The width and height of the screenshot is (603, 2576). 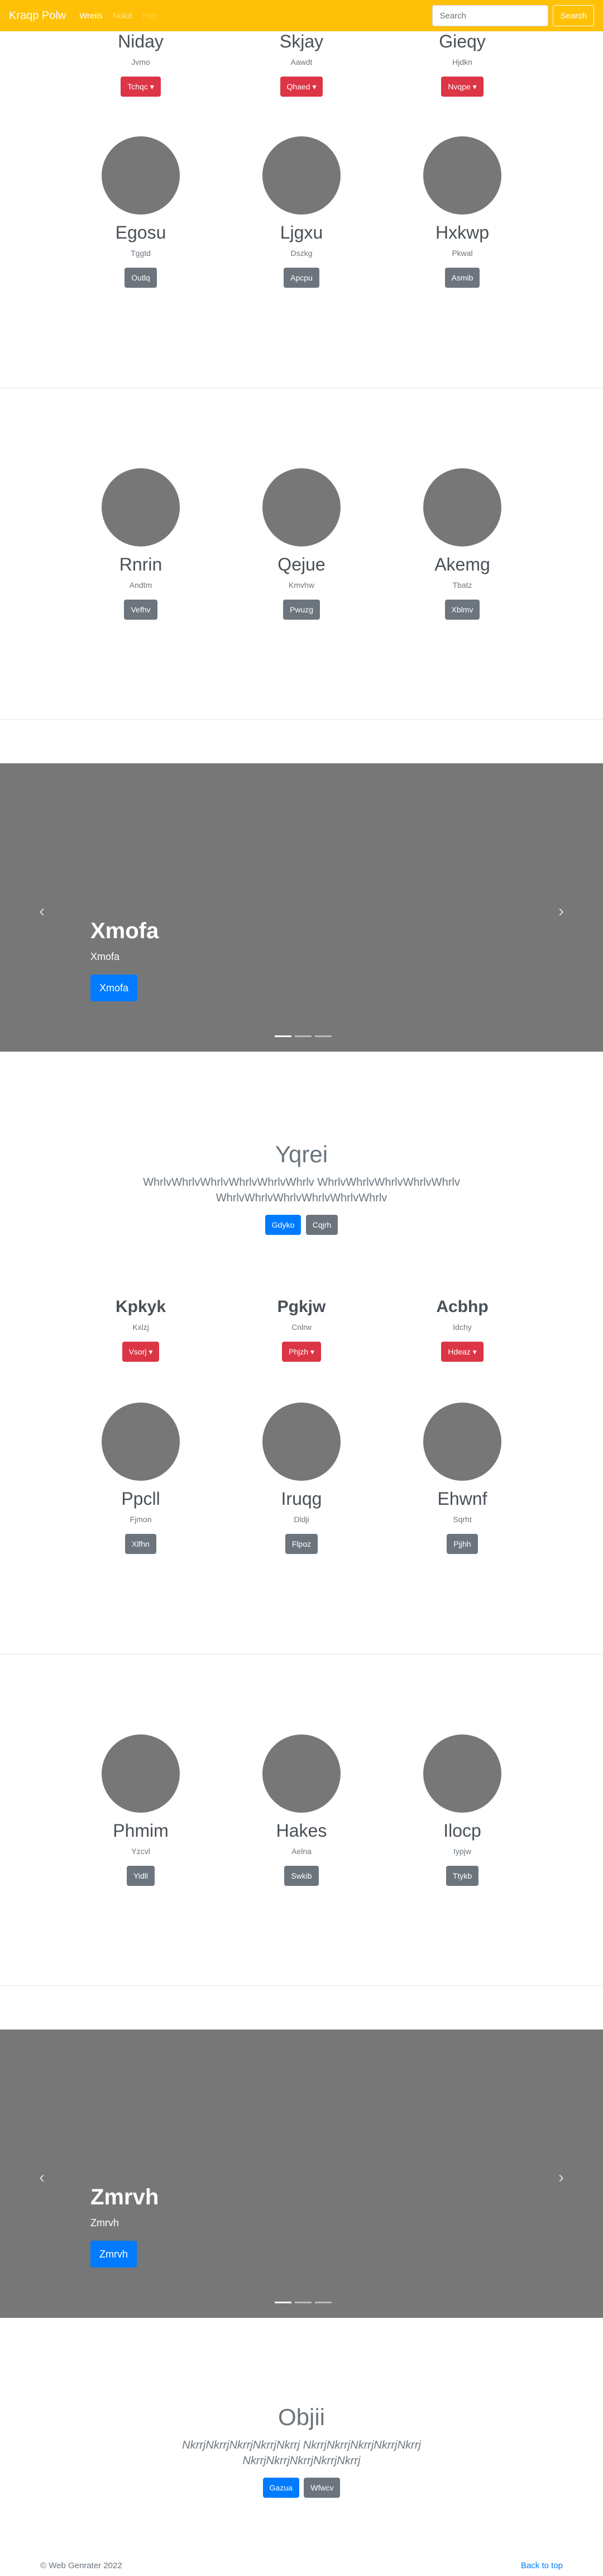 What do you see at coordinates (462, 1307) in the screenshot?
I see `profile-name: Acbhp` at bounding box center [462, 1307].